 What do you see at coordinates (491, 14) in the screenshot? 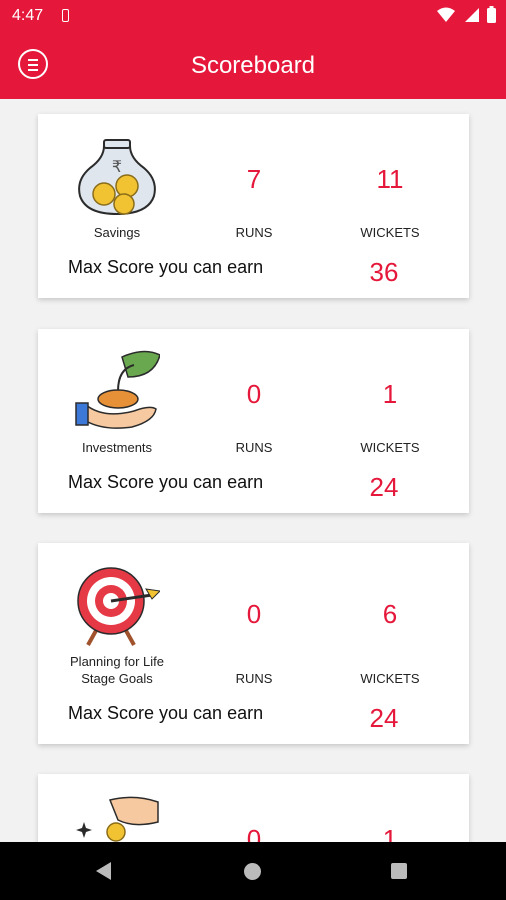
I see `battery-icon` at bounding box center [491, 14].